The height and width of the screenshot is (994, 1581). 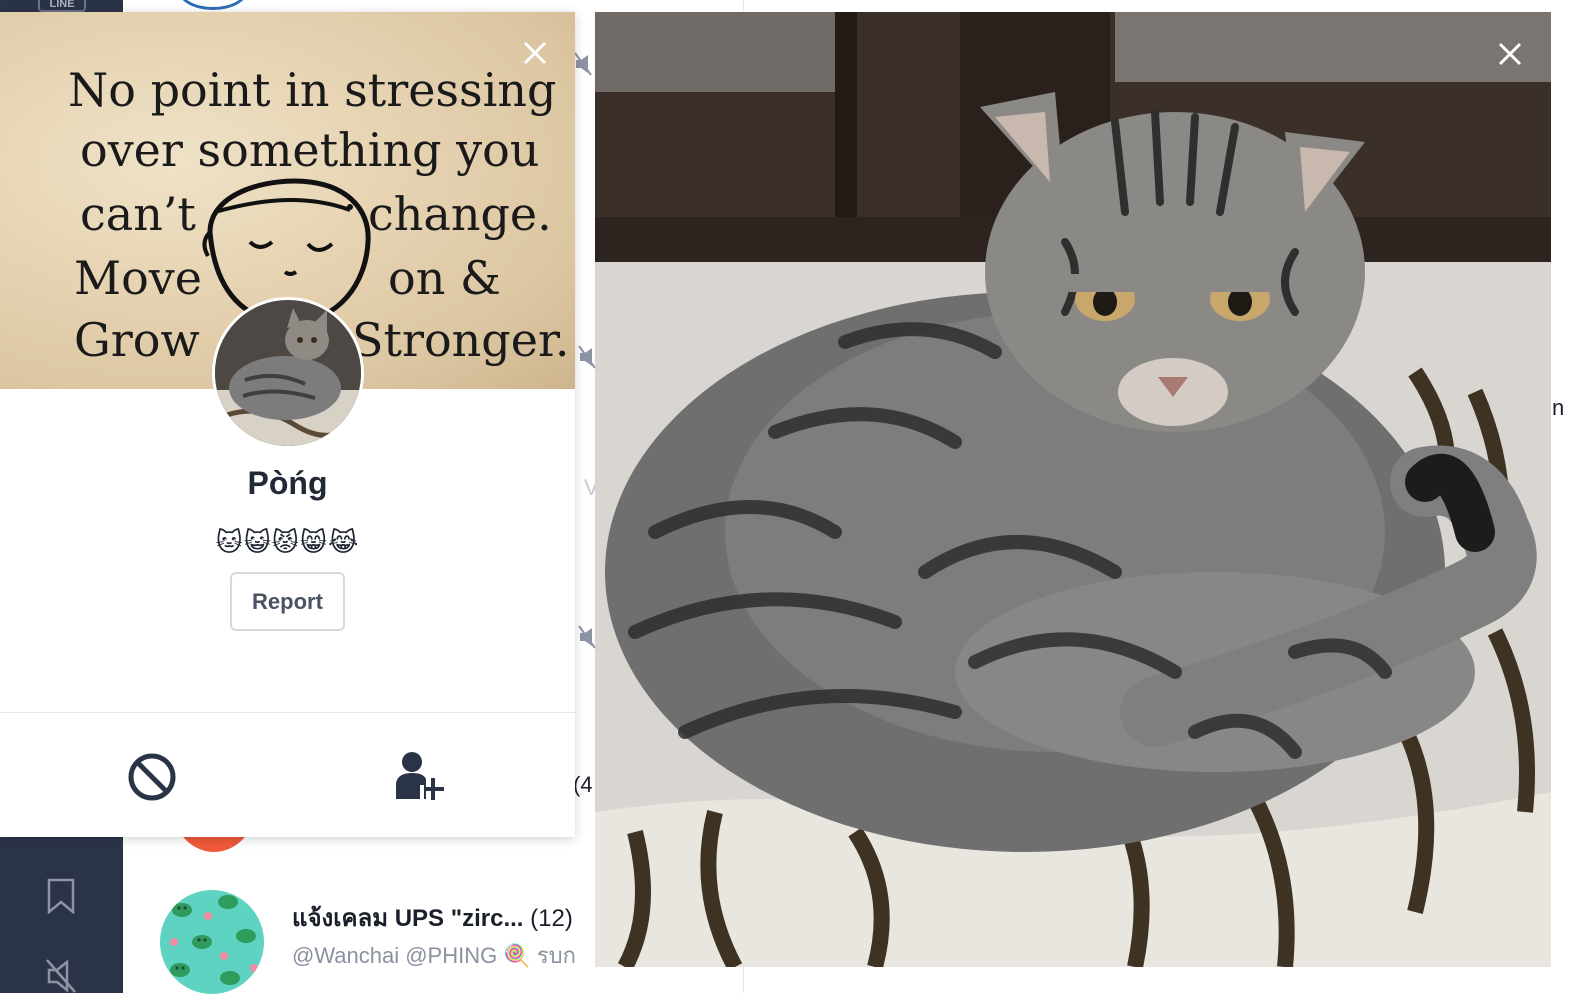 I want to click on unread-count: (12), so click(x=551, y=918).